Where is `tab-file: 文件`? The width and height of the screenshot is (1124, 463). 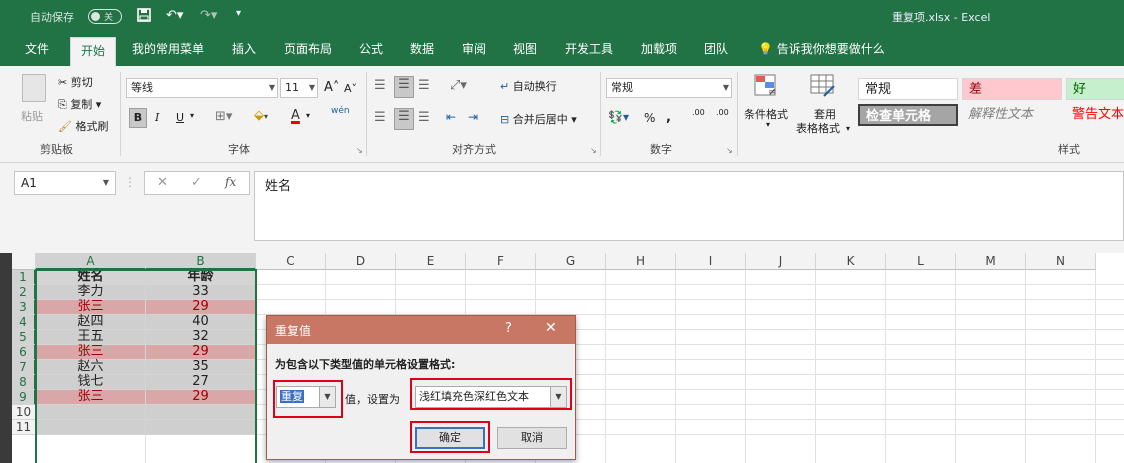 tab-file: 文件 is located at coordinates (37, 49).